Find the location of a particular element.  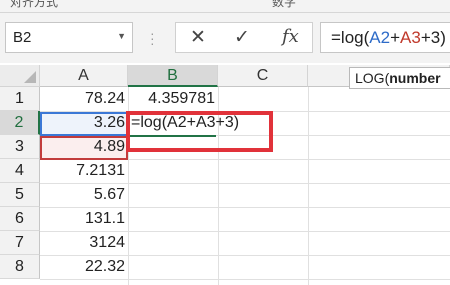

ribbon-group-label-number: 数字 is located at coordinates (284, 4).